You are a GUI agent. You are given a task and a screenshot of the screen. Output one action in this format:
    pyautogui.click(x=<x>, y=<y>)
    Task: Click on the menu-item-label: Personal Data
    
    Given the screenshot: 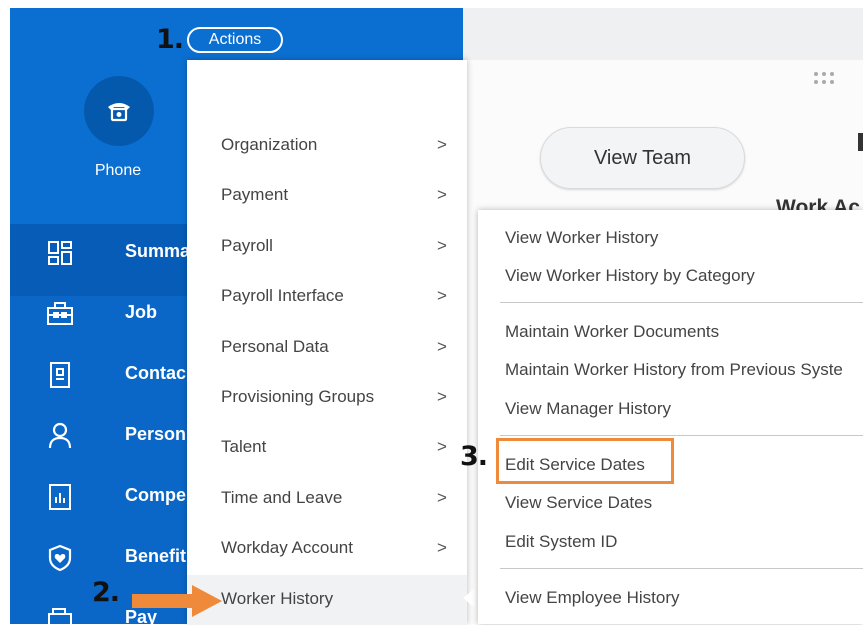 What is the action you would take?
    pyautogui.click(x=275, y=346)
    